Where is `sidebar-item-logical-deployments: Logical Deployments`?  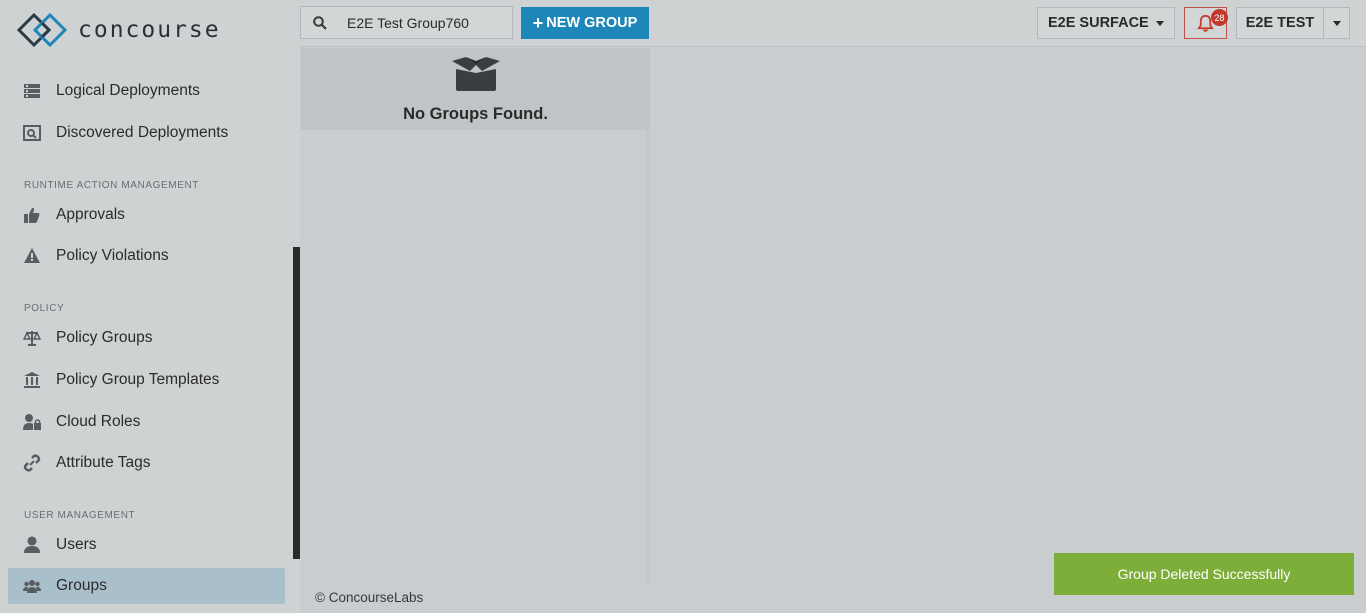 sidebar-item-logical-deployments: Logical Deployments is located at coordinates (146, 91).